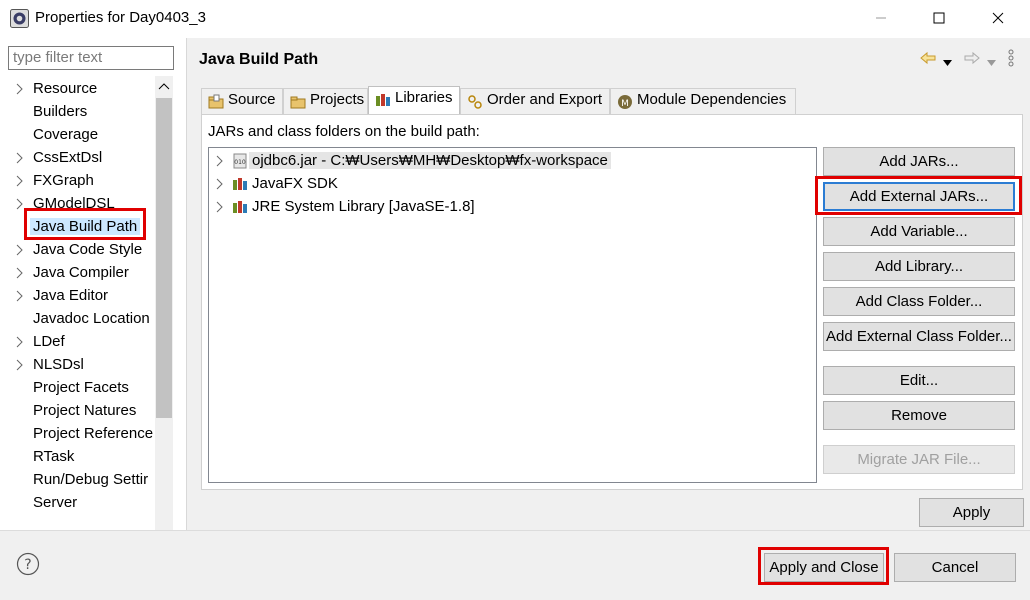 The width and height of the screenshot is (1030, 600). Describe the element at coordinates (60, 111) in the screenshot. I see `sidebar-item-label: Builders` at that location.